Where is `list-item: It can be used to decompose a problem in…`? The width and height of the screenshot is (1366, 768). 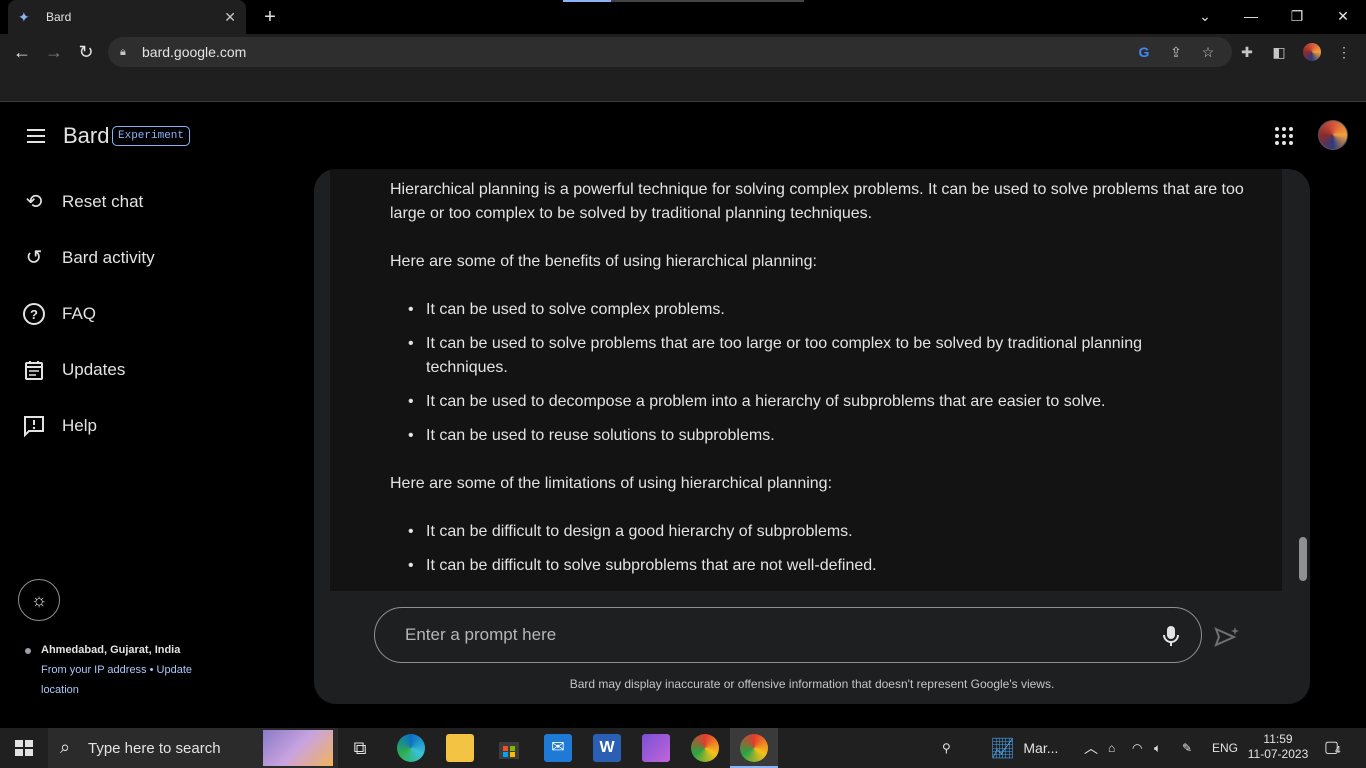
list-item: It can be used to decompose a problem in… is located at coordinates (797, 402).